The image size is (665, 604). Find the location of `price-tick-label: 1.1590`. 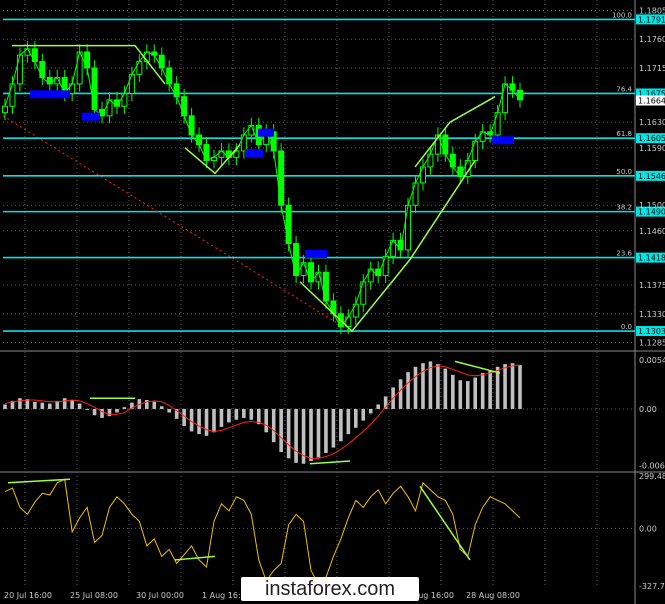

price-tick-label: 1.1590 is located at coordinates (652, 148).